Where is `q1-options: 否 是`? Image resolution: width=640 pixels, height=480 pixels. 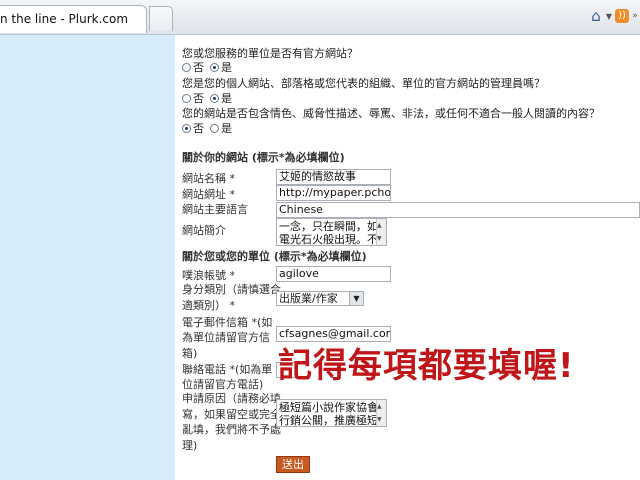
q1-options: 否 是 is located at coordinates (209, 67).